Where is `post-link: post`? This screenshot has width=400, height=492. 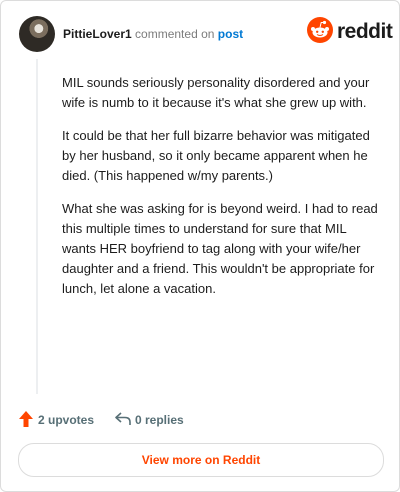 post-link: post is located at coordinates (230, 34).